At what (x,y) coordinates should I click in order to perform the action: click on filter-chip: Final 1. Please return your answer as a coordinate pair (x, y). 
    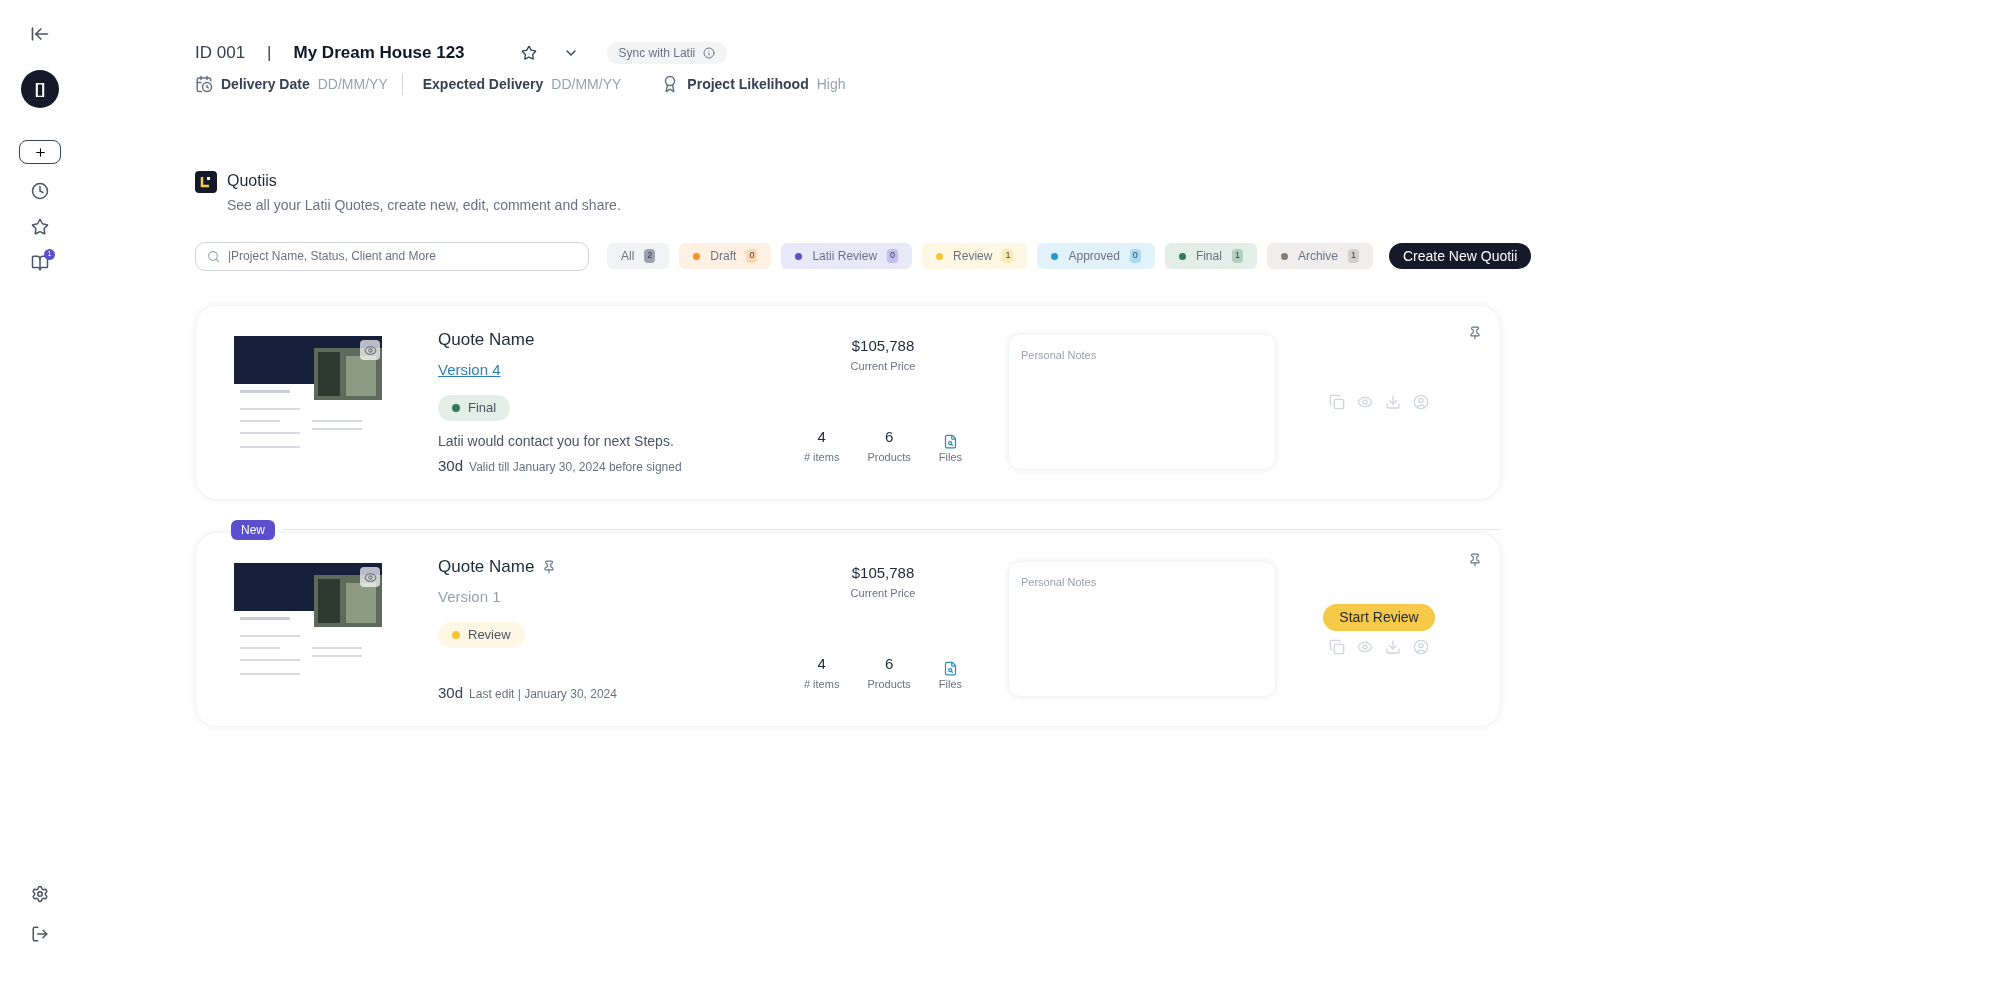
    Looking at the image, I should click on (1210, 256).